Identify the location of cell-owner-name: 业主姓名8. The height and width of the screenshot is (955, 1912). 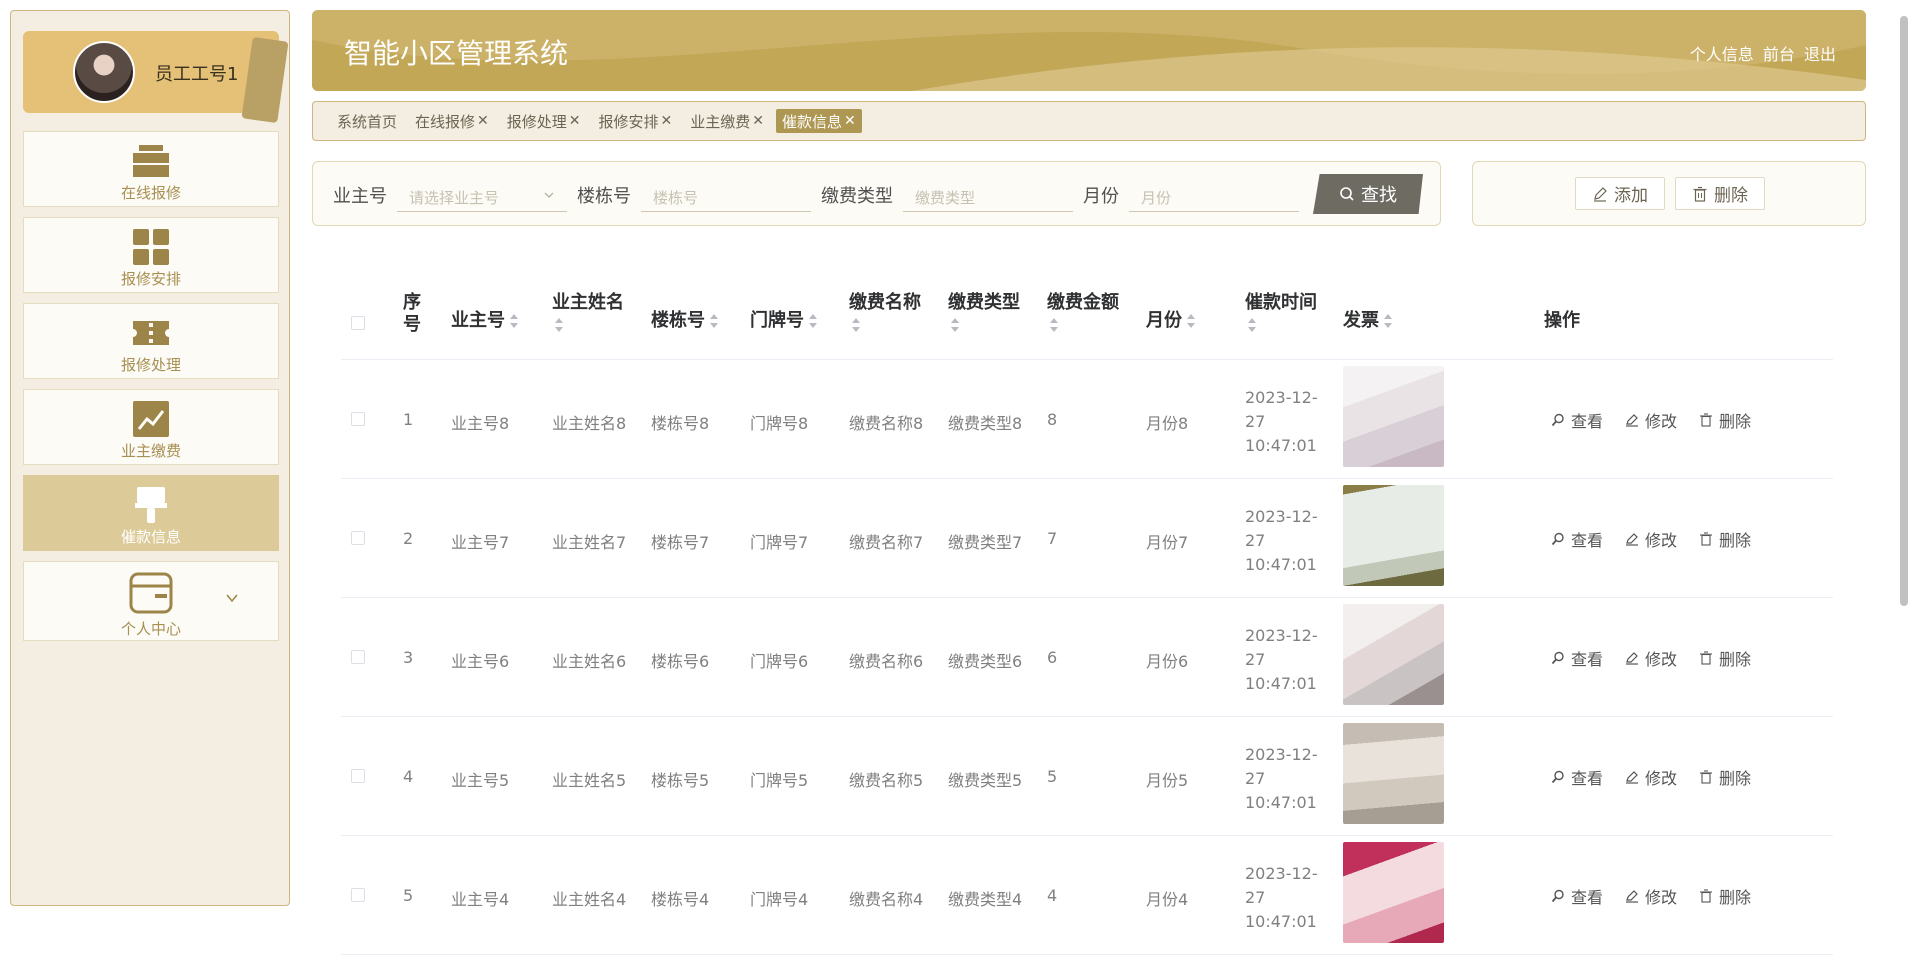
(589, 423).